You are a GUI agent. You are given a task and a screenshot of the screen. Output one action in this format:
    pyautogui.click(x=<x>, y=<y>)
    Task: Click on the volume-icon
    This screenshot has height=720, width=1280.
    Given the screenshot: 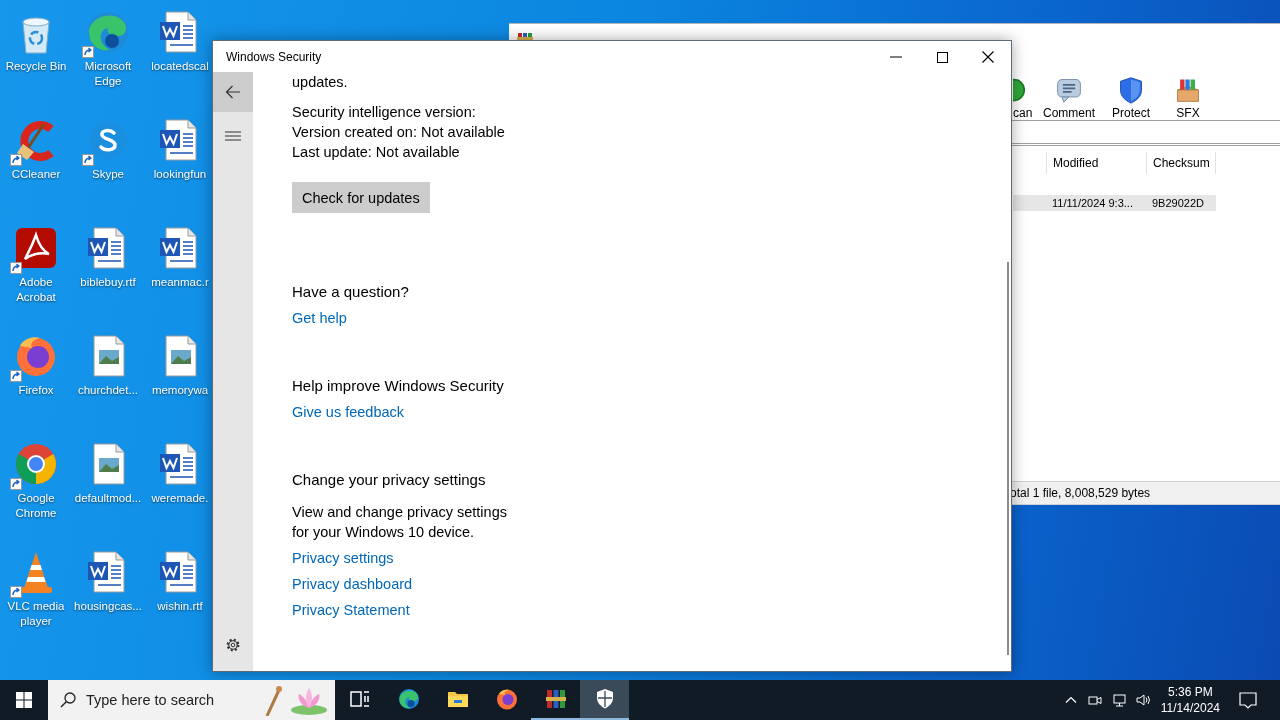 What is the action you would take?
    pyautogui.click(x=1142, y=700)
    